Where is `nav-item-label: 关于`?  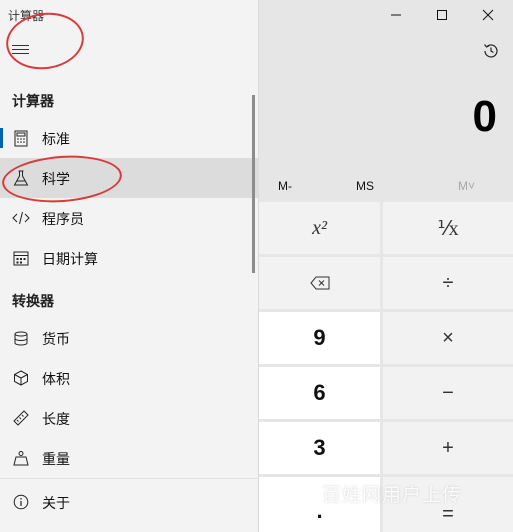
nav-item-label: 关于 is located at coordinates (56, 504).